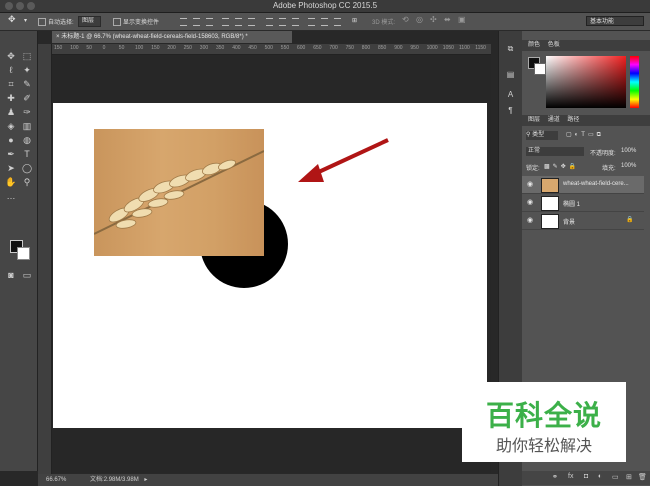 Image resolution: width=650 pixels, height=486 pixels. What do you see at coordinates (570, 476) in the screenshot?
I see `layer-style-icon: fx` at bounding box center [570, 476].